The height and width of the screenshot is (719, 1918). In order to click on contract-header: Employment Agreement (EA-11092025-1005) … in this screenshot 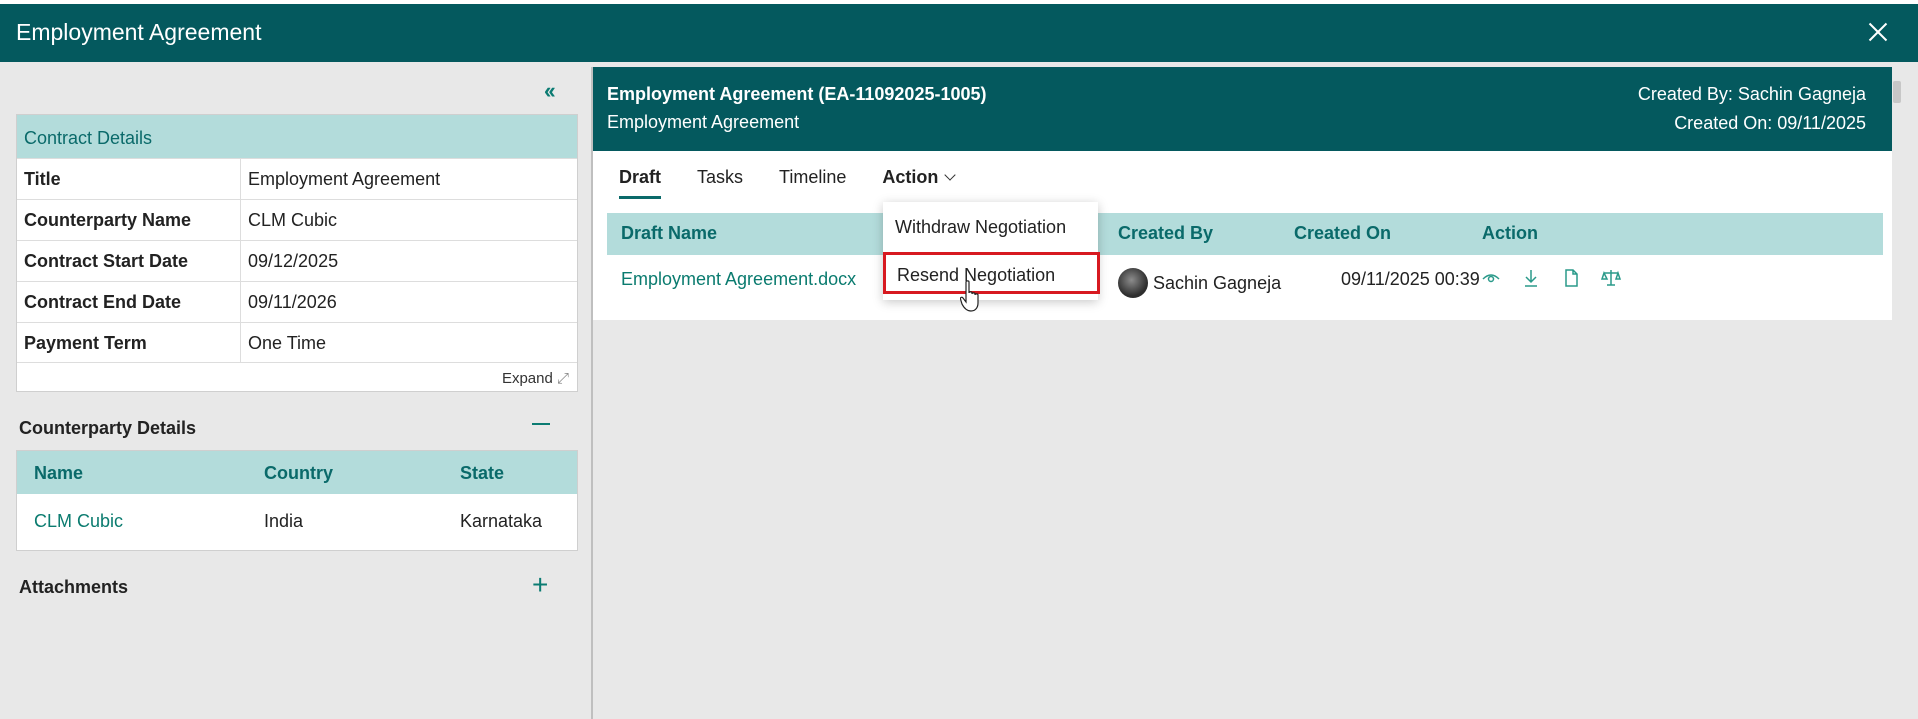, I will do `click(1242, 109)`.